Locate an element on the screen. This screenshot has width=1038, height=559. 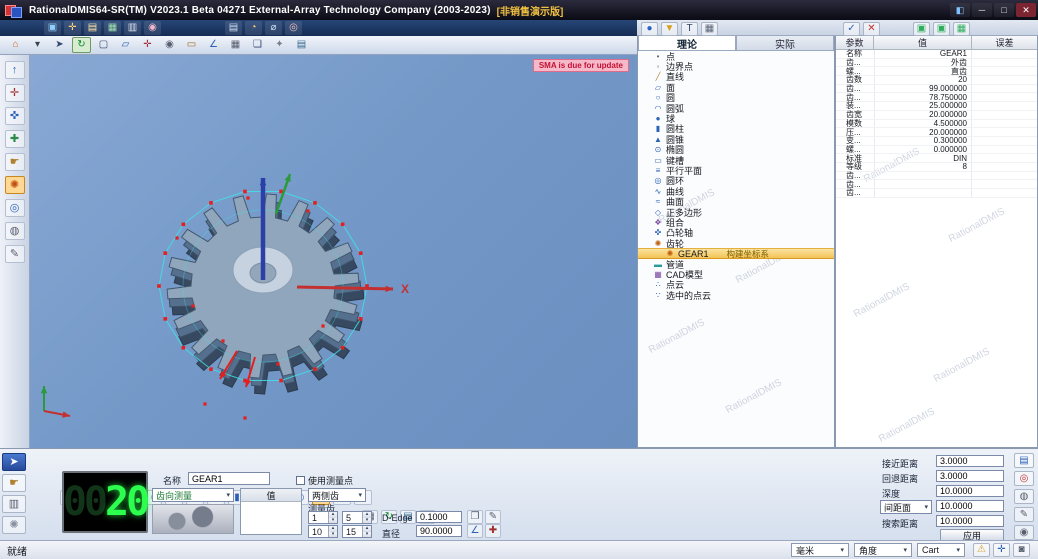
diameter-icon: ⌀ is located at coordinates (273, 28).